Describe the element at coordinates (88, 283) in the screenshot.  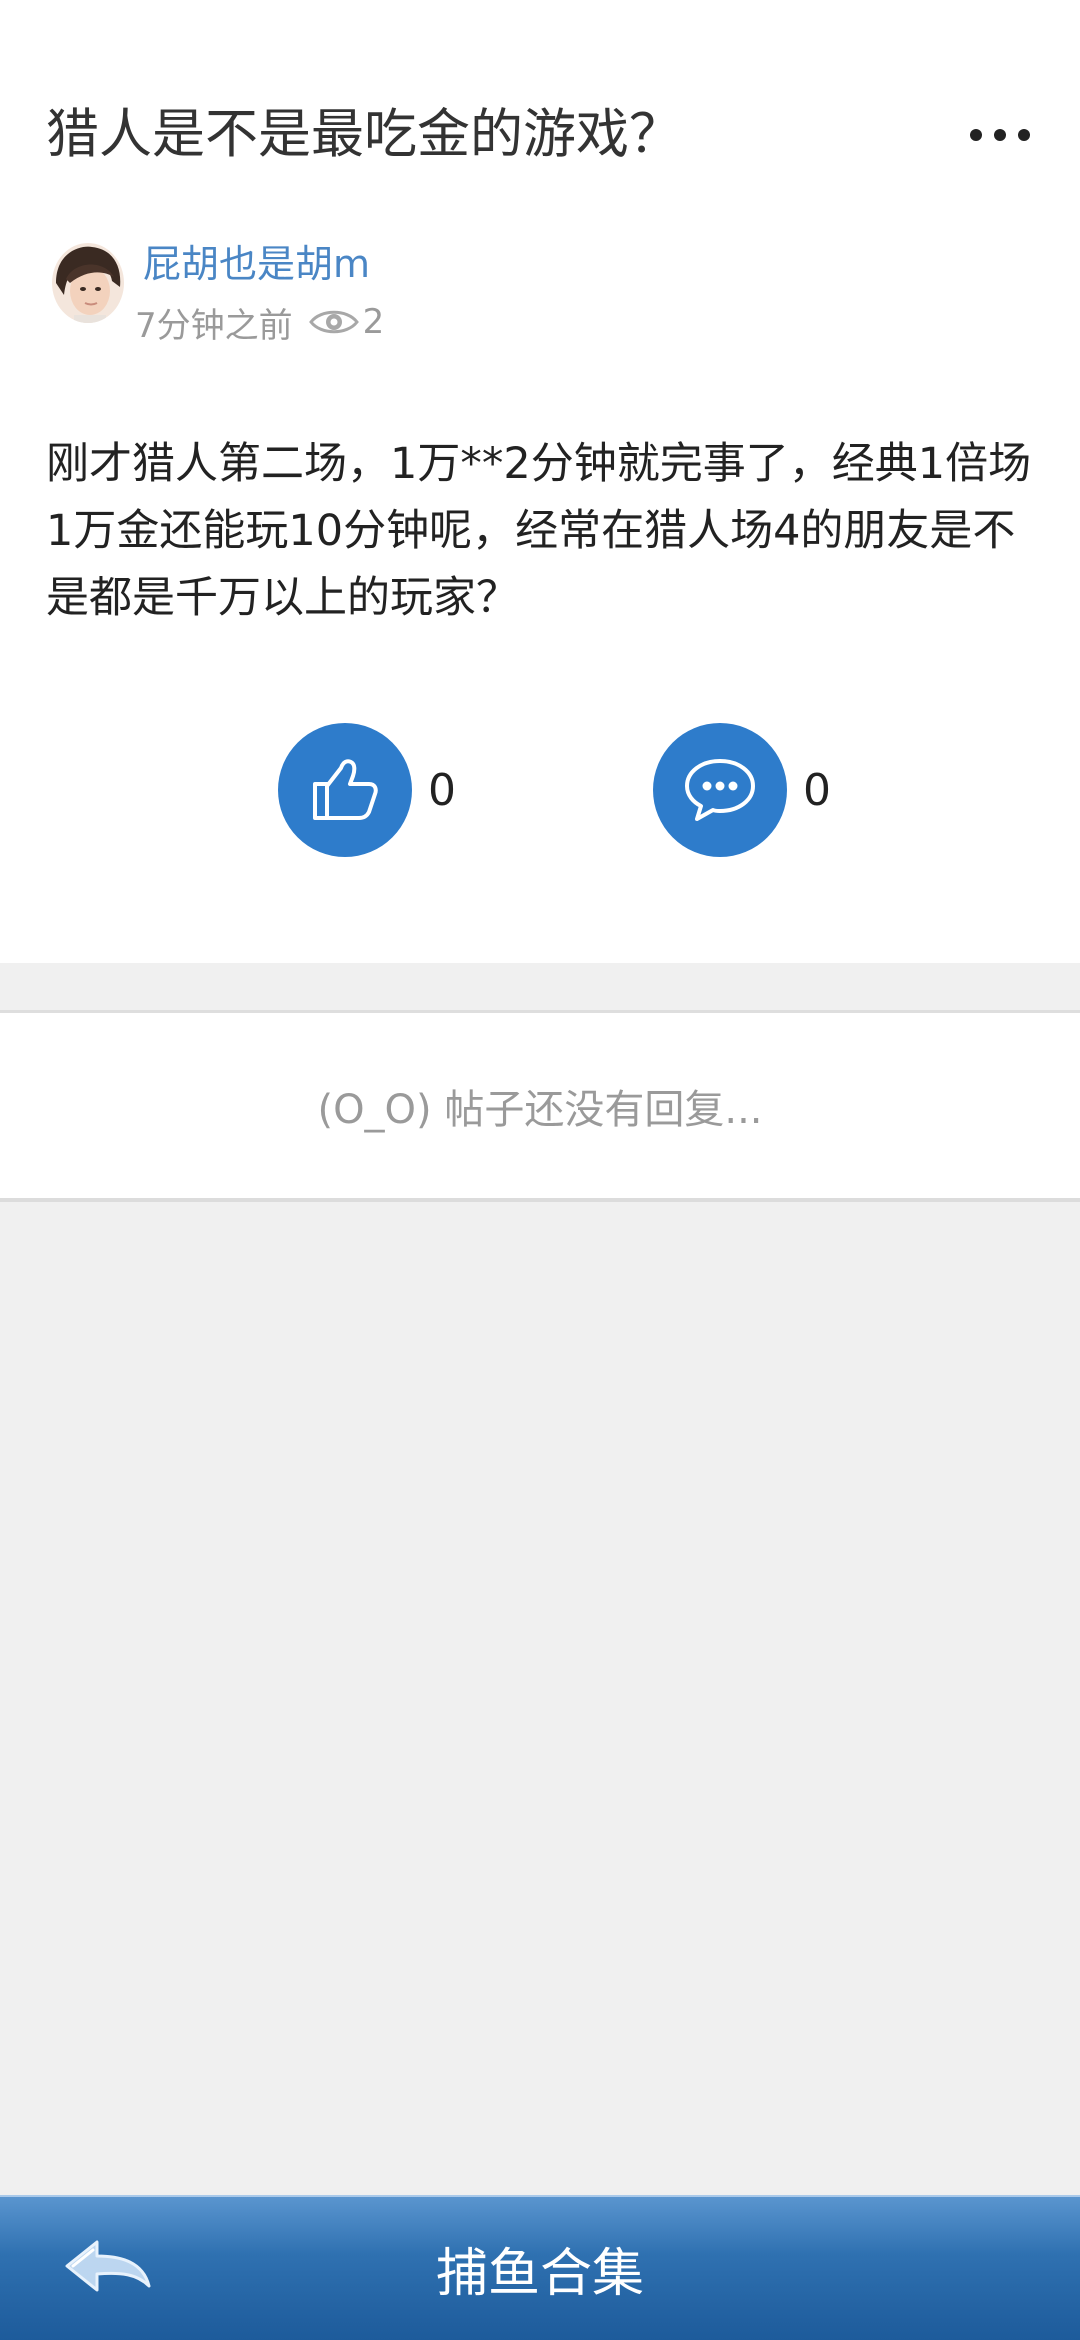
I see `avatar` at that location.